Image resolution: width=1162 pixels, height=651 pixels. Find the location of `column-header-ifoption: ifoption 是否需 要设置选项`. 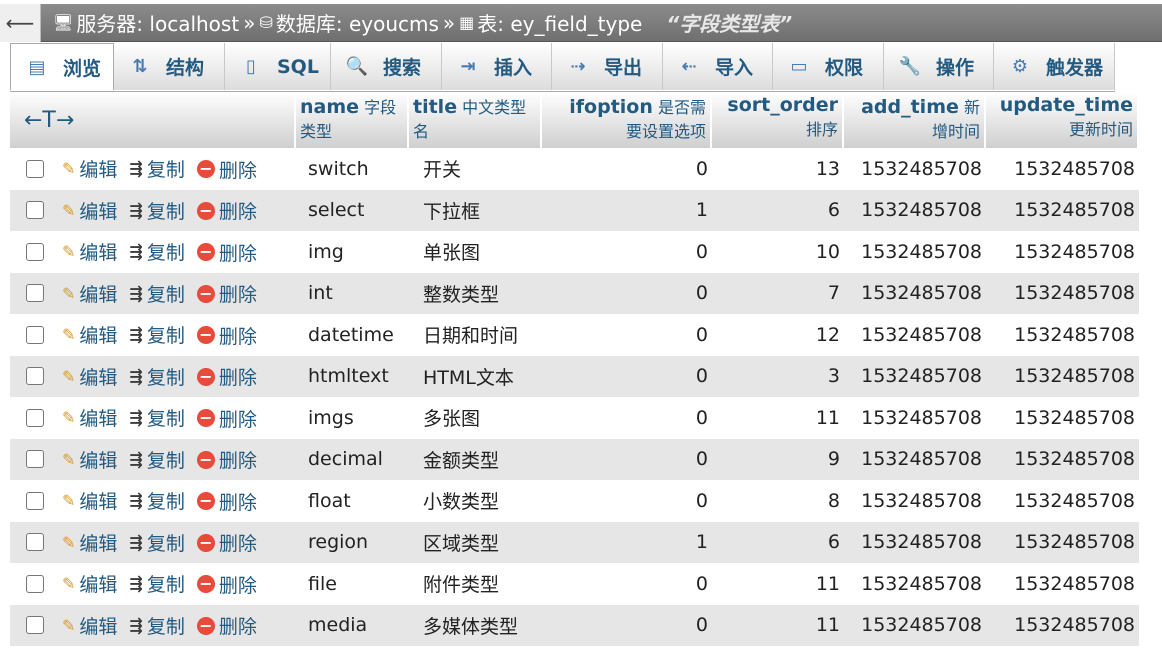

column-header-ifoption: ifoption 是否需 要设置选项 is located at coordinates (627, 120).